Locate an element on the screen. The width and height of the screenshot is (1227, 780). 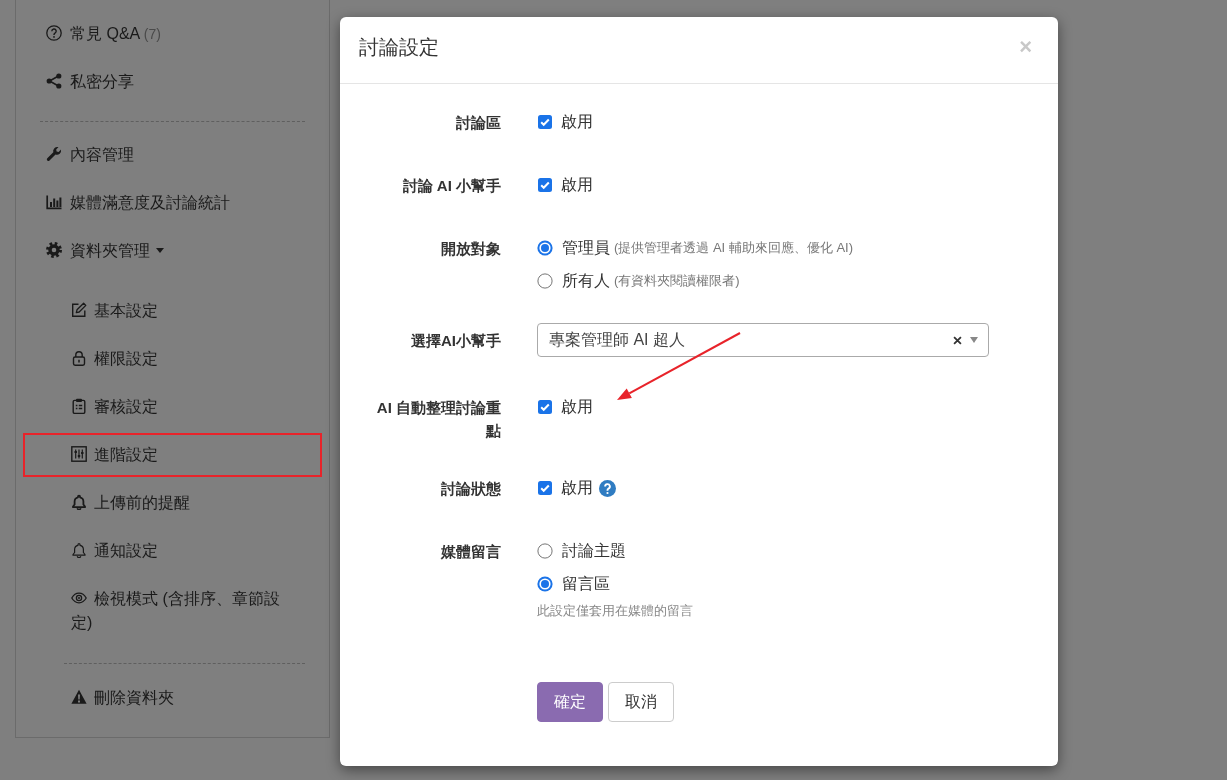
sidebar-item: 權限設定 is located at coordinates (172, 359).